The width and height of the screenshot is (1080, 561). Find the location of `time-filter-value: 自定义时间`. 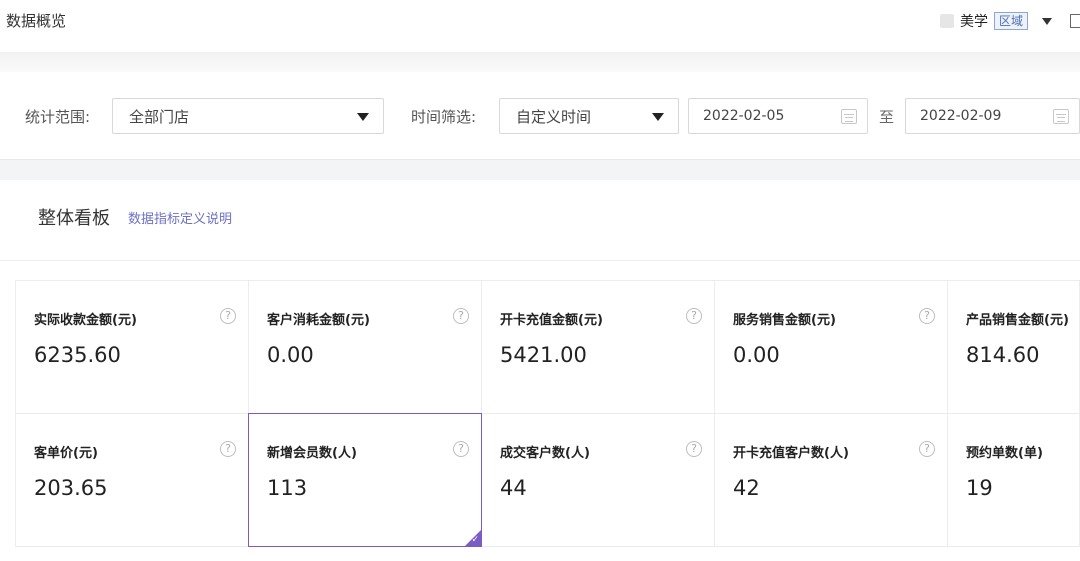

time-filter-value: 自定义时间 is located at coordinates (554, 116).